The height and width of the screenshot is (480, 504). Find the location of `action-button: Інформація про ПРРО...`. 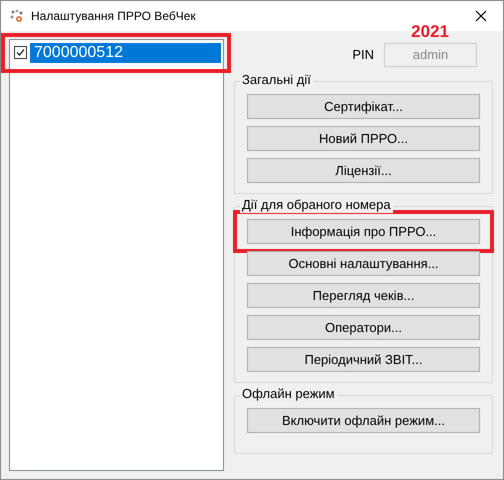

action-button: Інформація про ПРРО... is located at coordinates (363, 231).